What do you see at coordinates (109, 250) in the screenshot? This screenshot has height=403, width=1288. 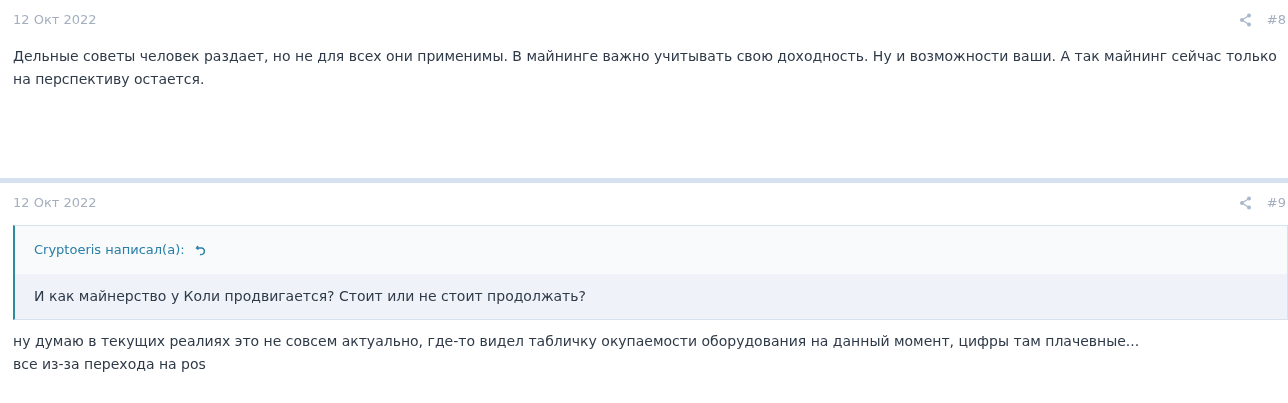 I see `quote-author: Cryptoeris написал(а):` at bounding box center [109, 250].